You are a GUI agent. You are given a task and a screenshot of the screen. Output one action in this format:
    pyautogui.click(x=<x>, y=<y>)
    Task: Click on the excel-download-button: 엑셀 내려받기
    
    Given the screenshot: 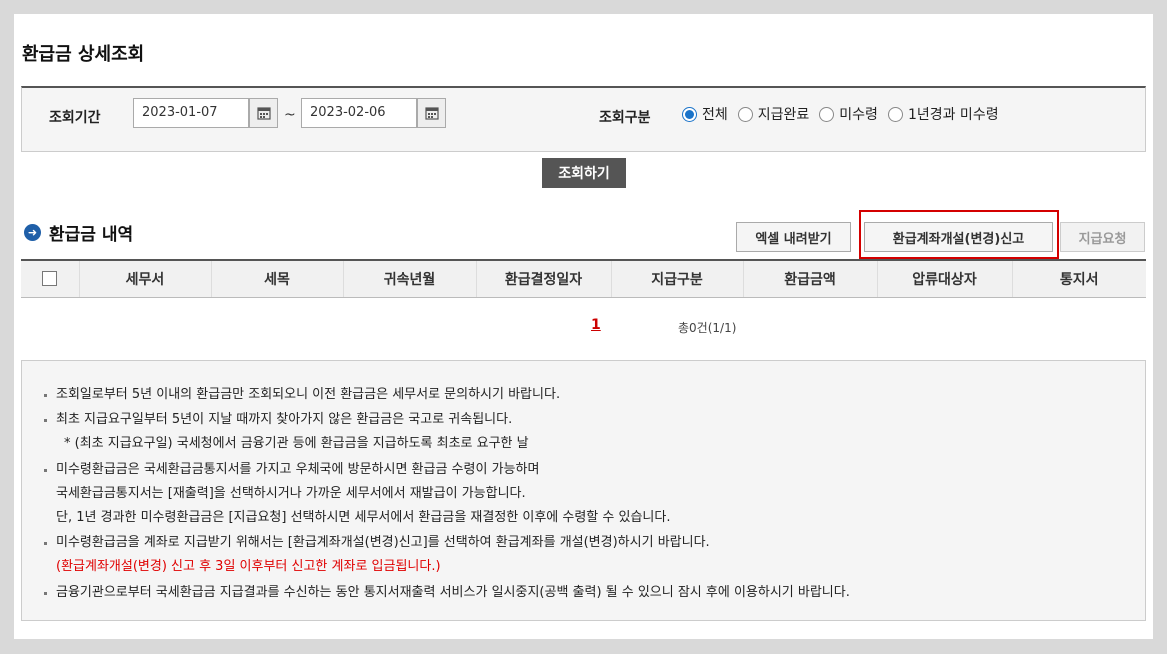 What is the action you would take?
    pyautogui.click(x=793, y=237)
    